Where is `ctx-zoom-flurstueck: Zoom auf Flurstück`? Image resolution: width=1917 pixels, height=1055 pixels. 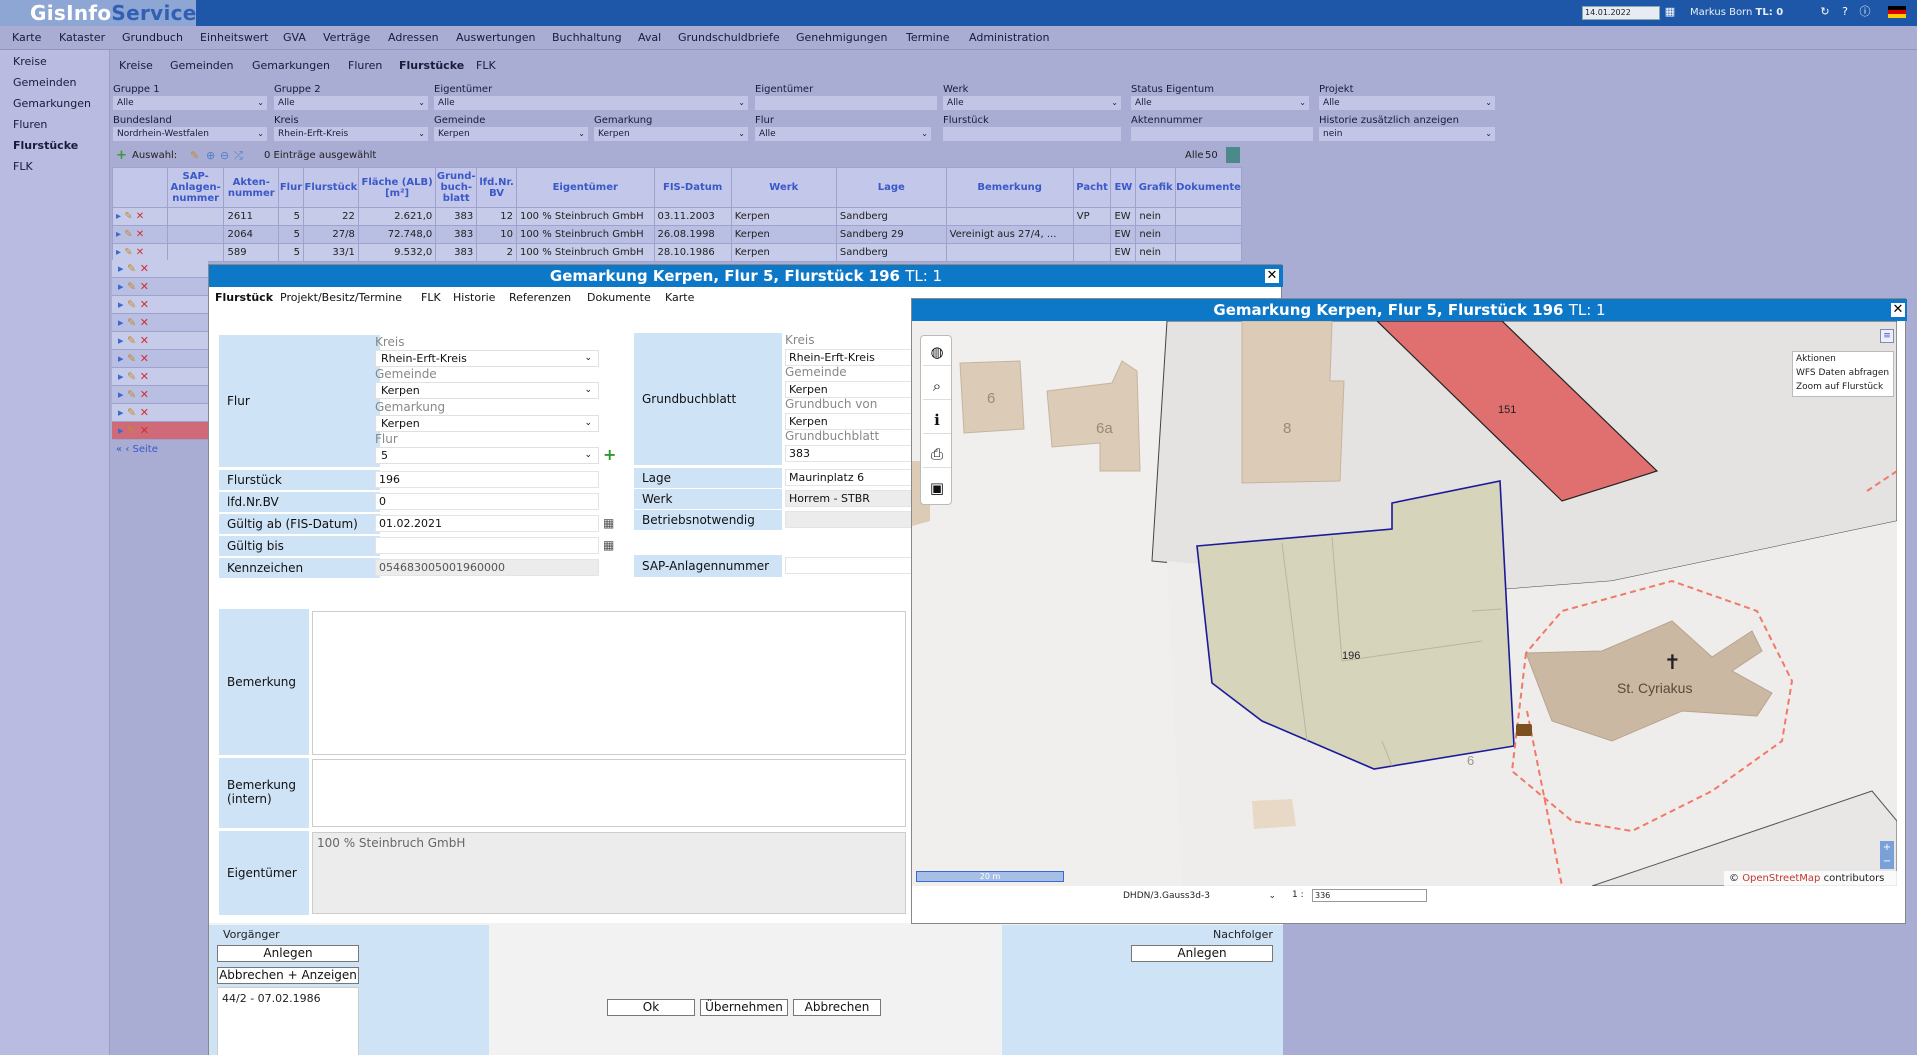
ctx-zoom-flurstueck: Zoom auf Flurstück is located at coordinates (1844, 387).